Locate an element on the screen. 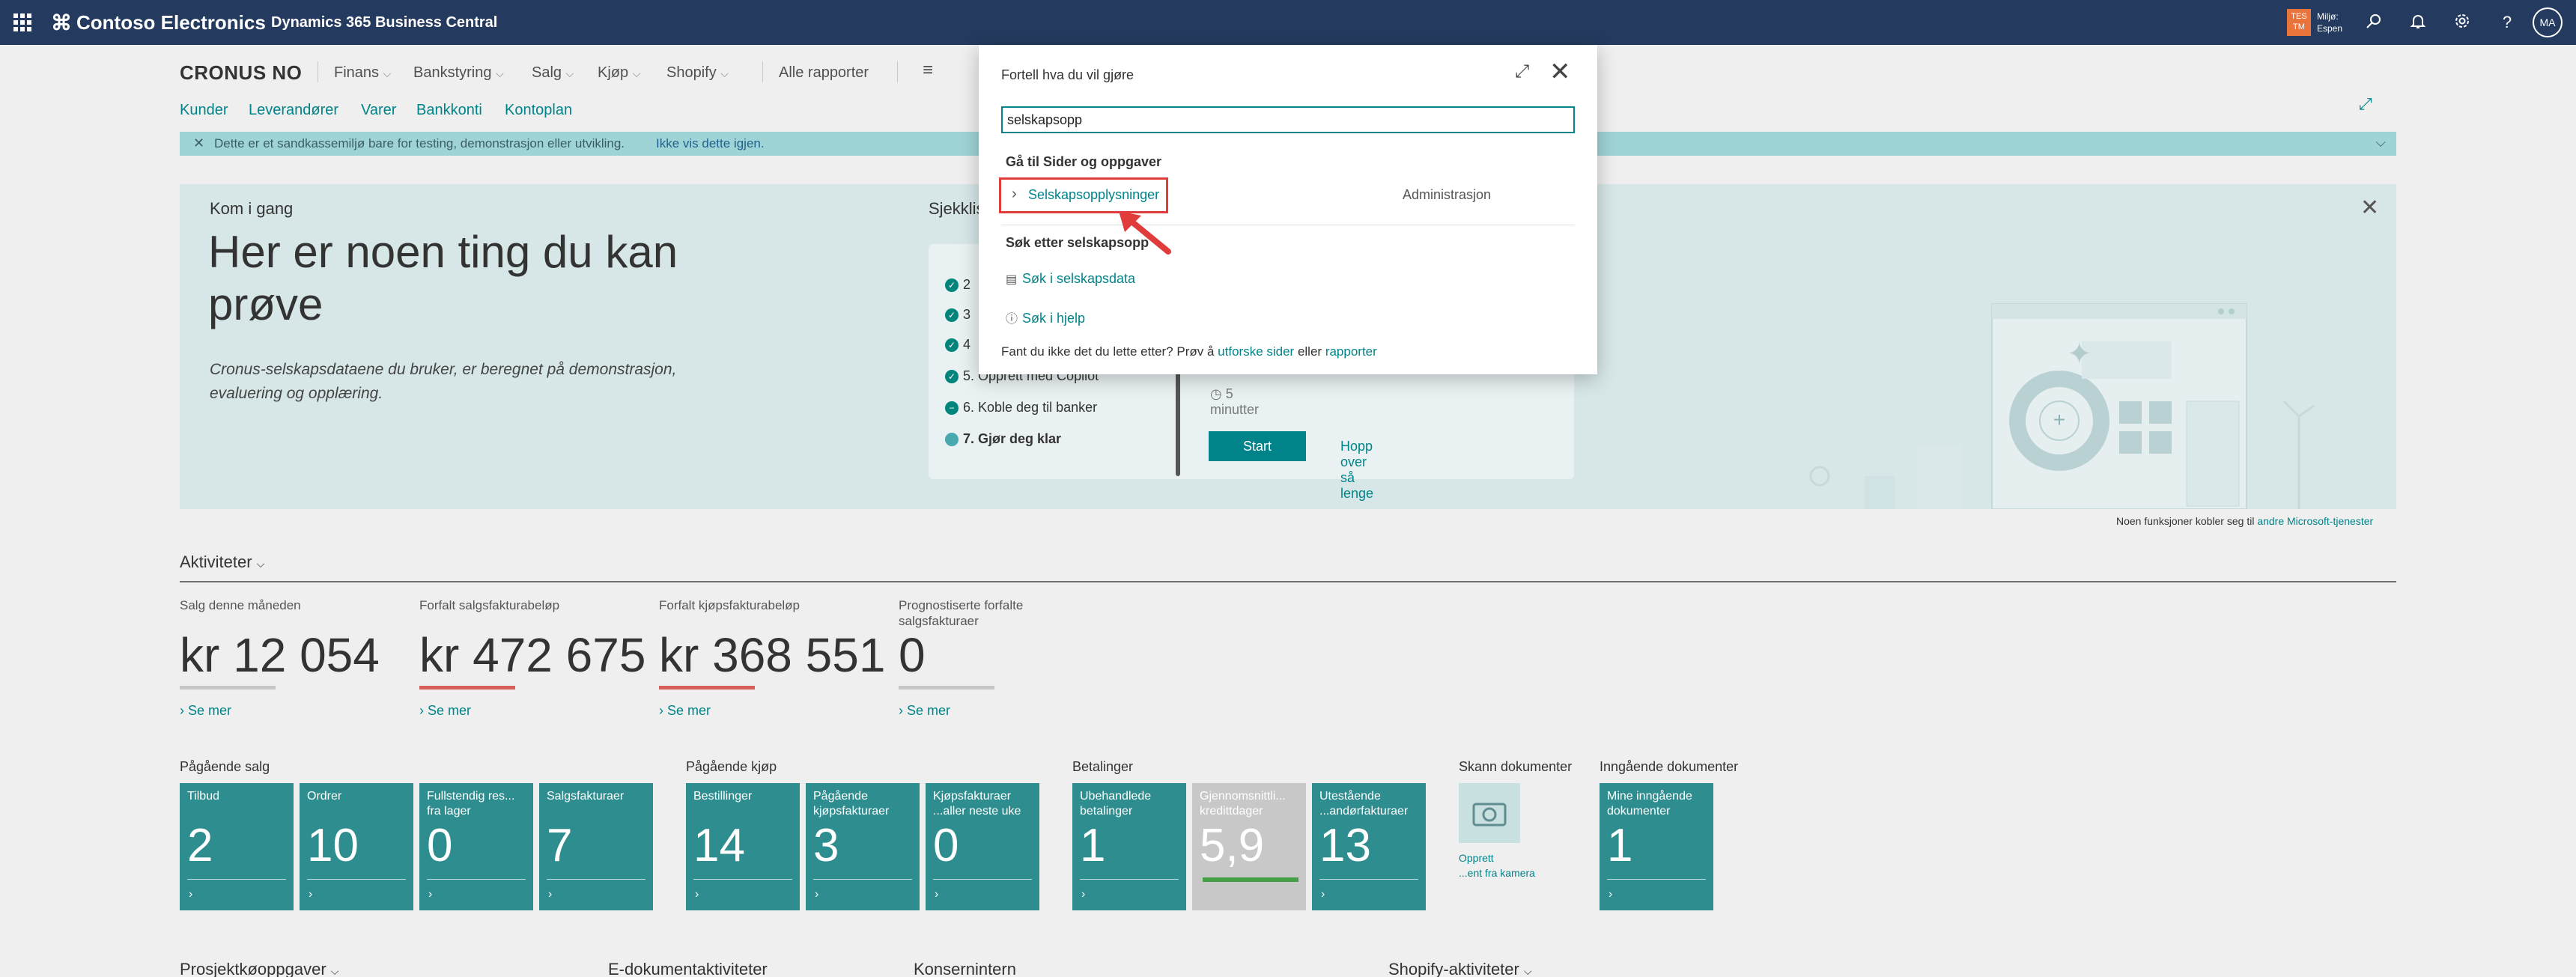  search-help-option: ⓘ Søk i hjelp is located at coordinates (1045, 317).